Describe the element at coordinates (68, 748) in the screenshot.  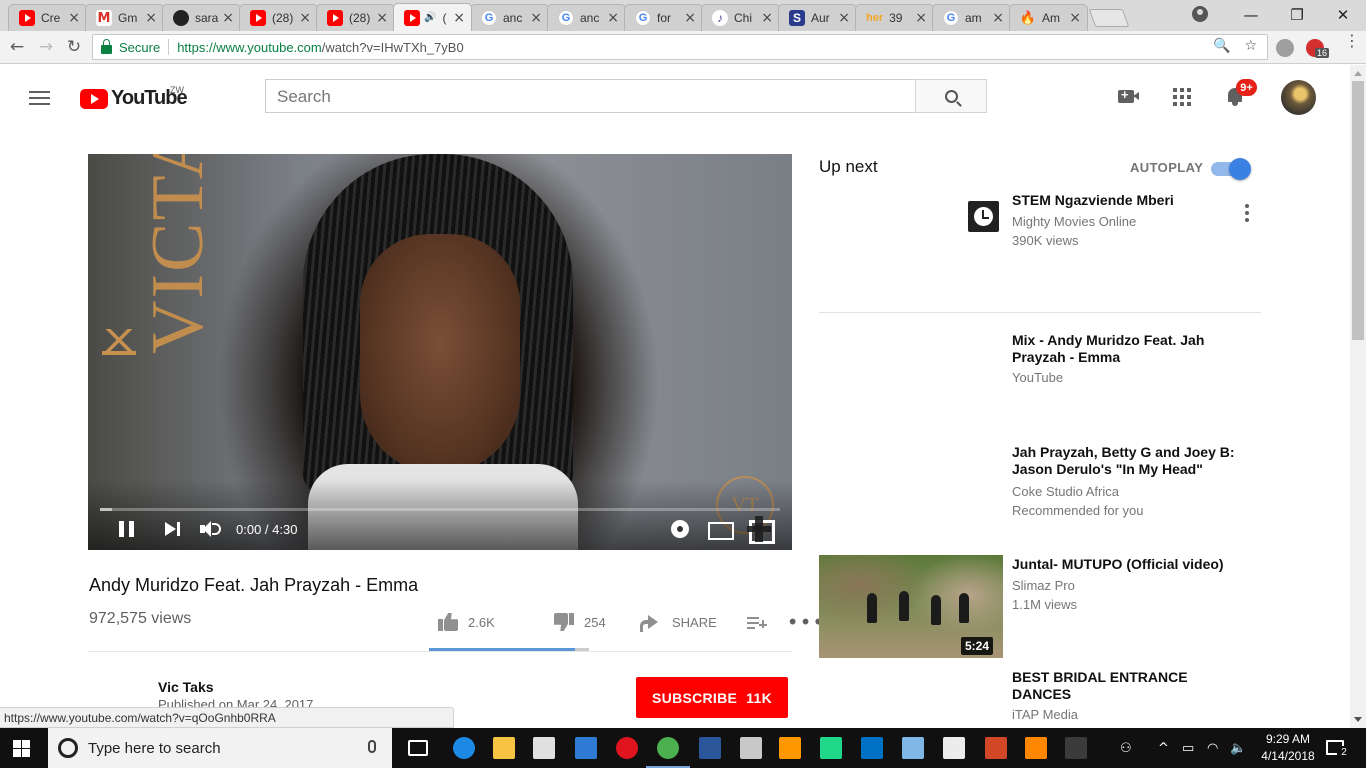
I see `cortana-icon` at that location.